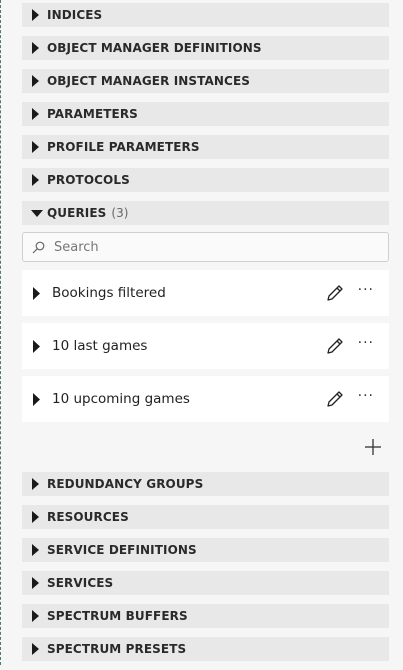 This screenshot has width=403, height=670. What do you see at coordinates (205, 180) in the screenshot?
I see `section-protocols: PROTOCOLS` at bounding box center [205, 180].